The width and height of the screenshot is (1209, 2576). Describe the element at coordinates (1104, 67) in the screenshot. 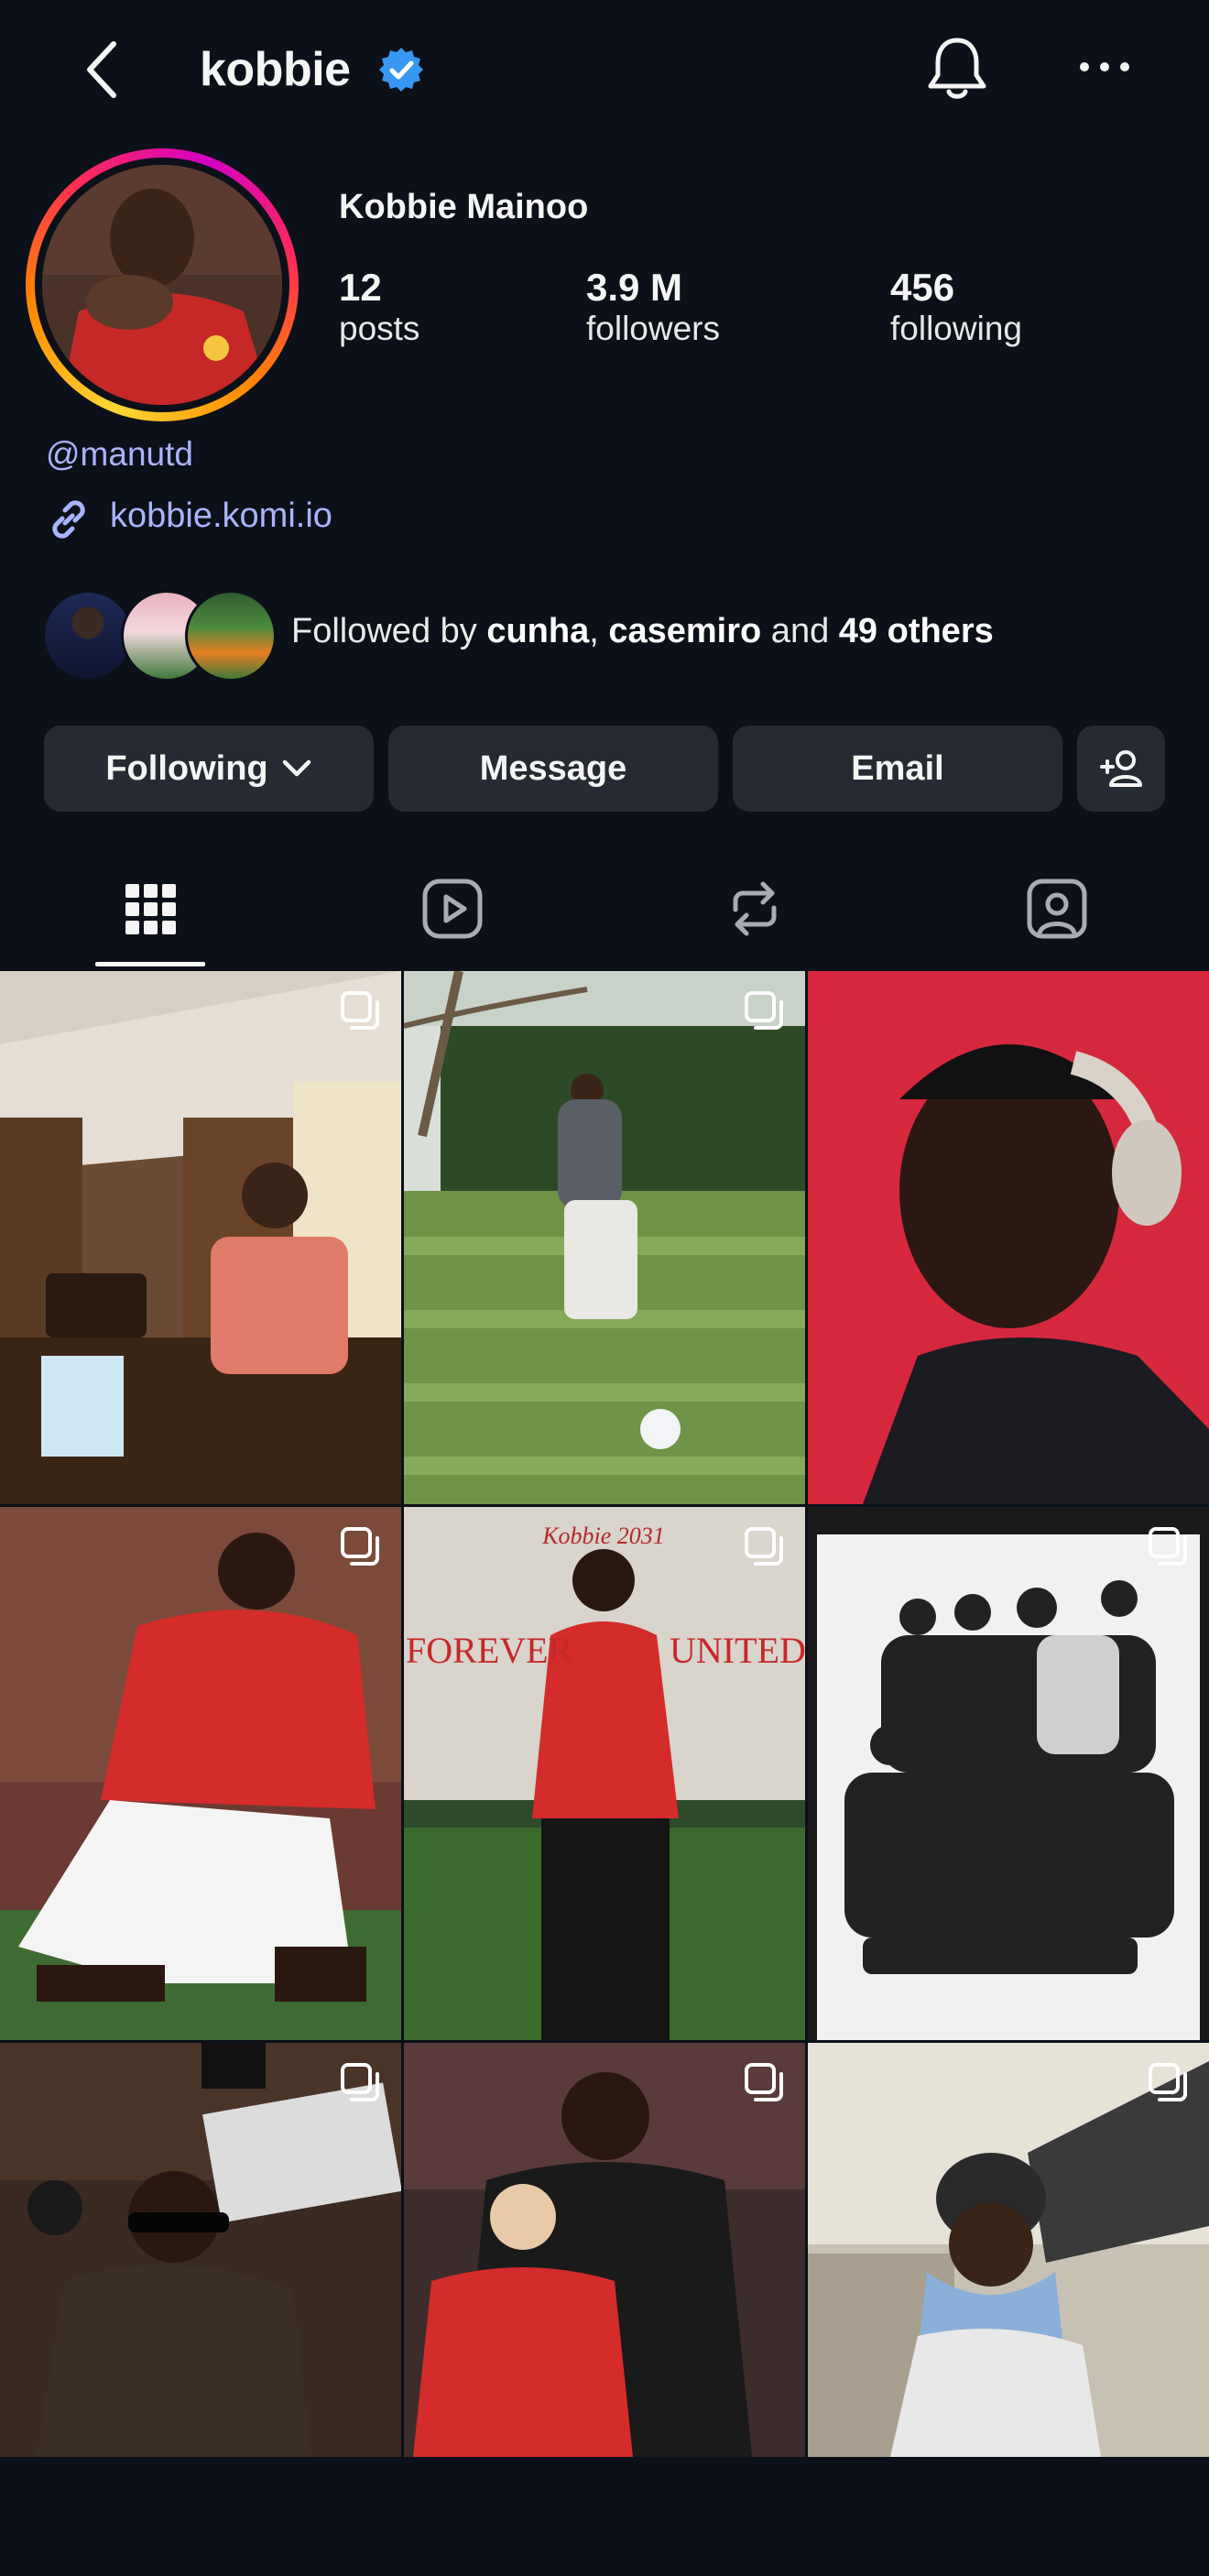

I see `more-dots-icon` at that location.